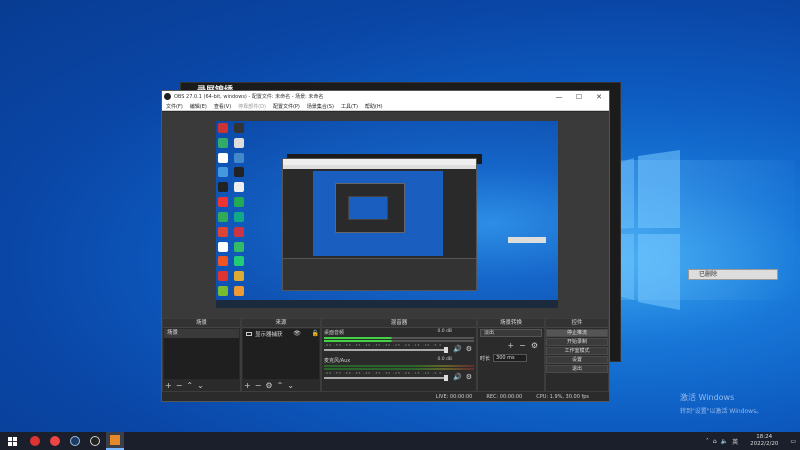 The height and width of the screenshot is (450, 800). I want to click on transition-select: 淡出, so click(511, 333).